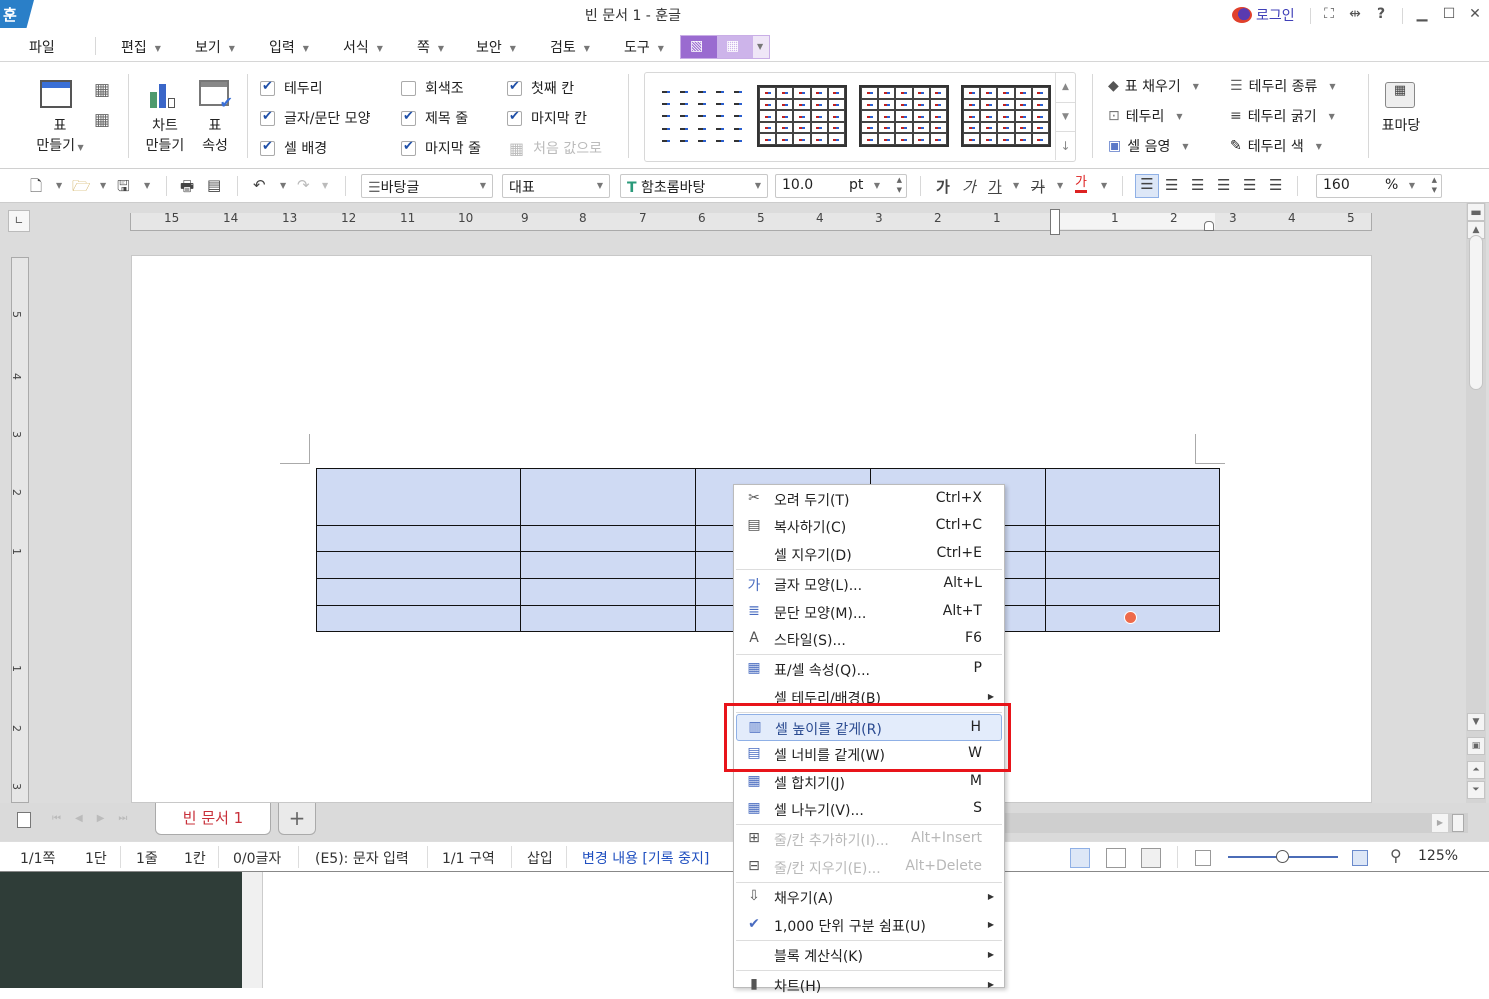 The image size is (1489, 999). What do you see at coordinates (869, 809) in the screenshot?
I see `menu-item-split-cells: ▦ 셀 나누기(V)... S` at bounding box center [869, 809].